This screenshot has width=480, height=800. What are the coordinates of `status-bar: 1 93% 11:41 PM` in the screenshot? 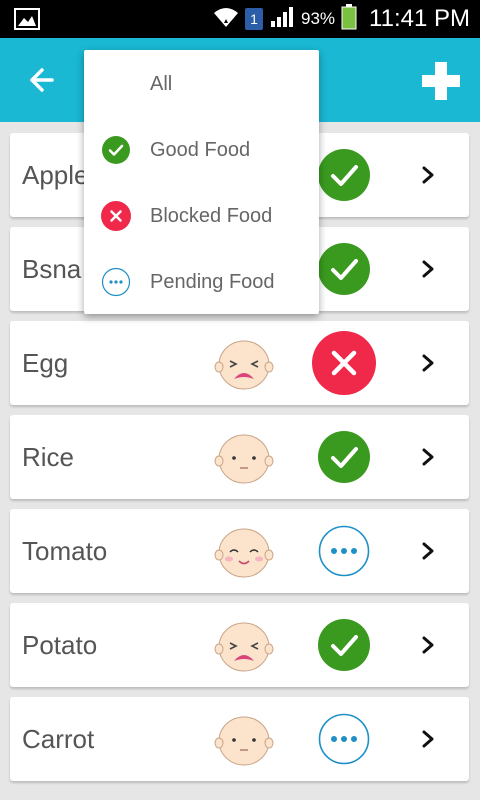 It's located at (240, 19).